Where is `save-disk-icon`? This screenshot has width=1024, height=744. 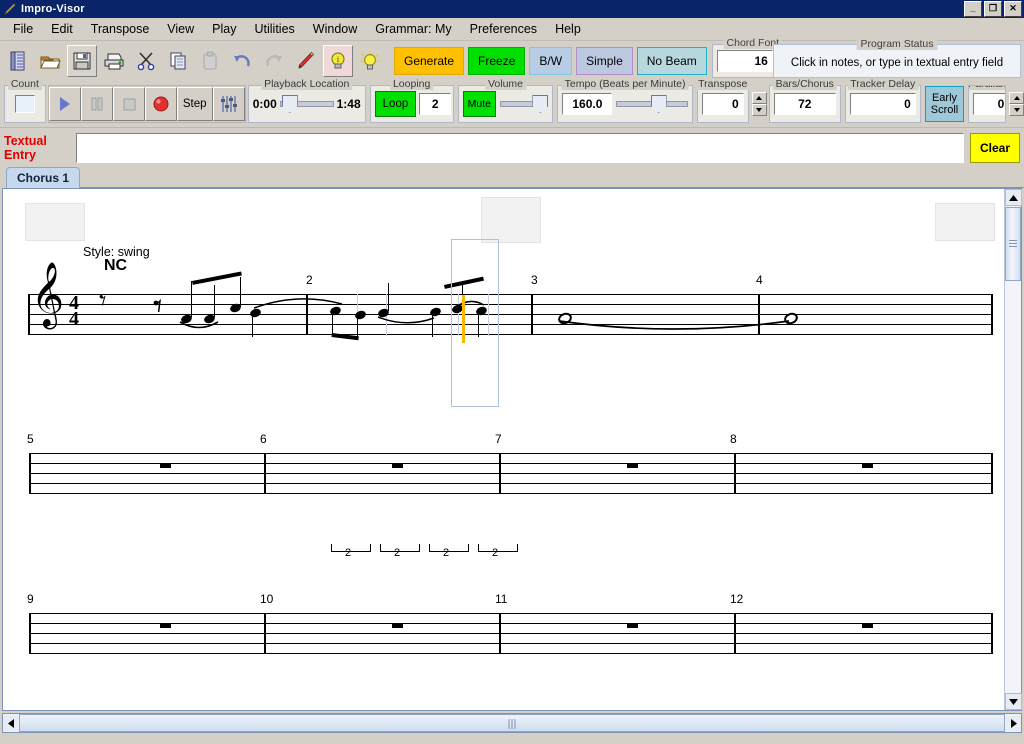 save-disk-icon is located at coordinates (82, 61).